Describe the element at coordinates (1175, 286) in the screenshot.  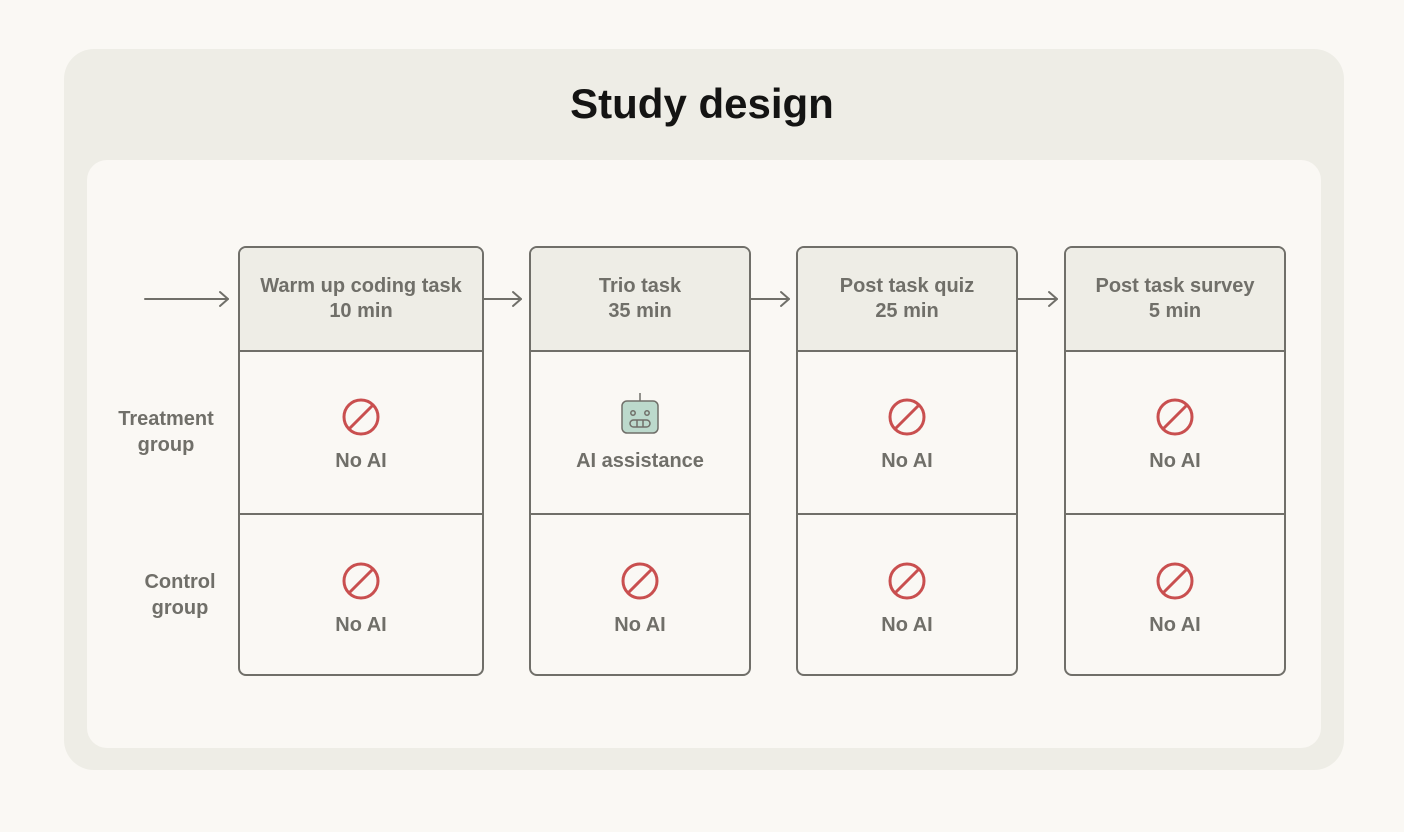
I see `stage-name: Post task survey` at that location.